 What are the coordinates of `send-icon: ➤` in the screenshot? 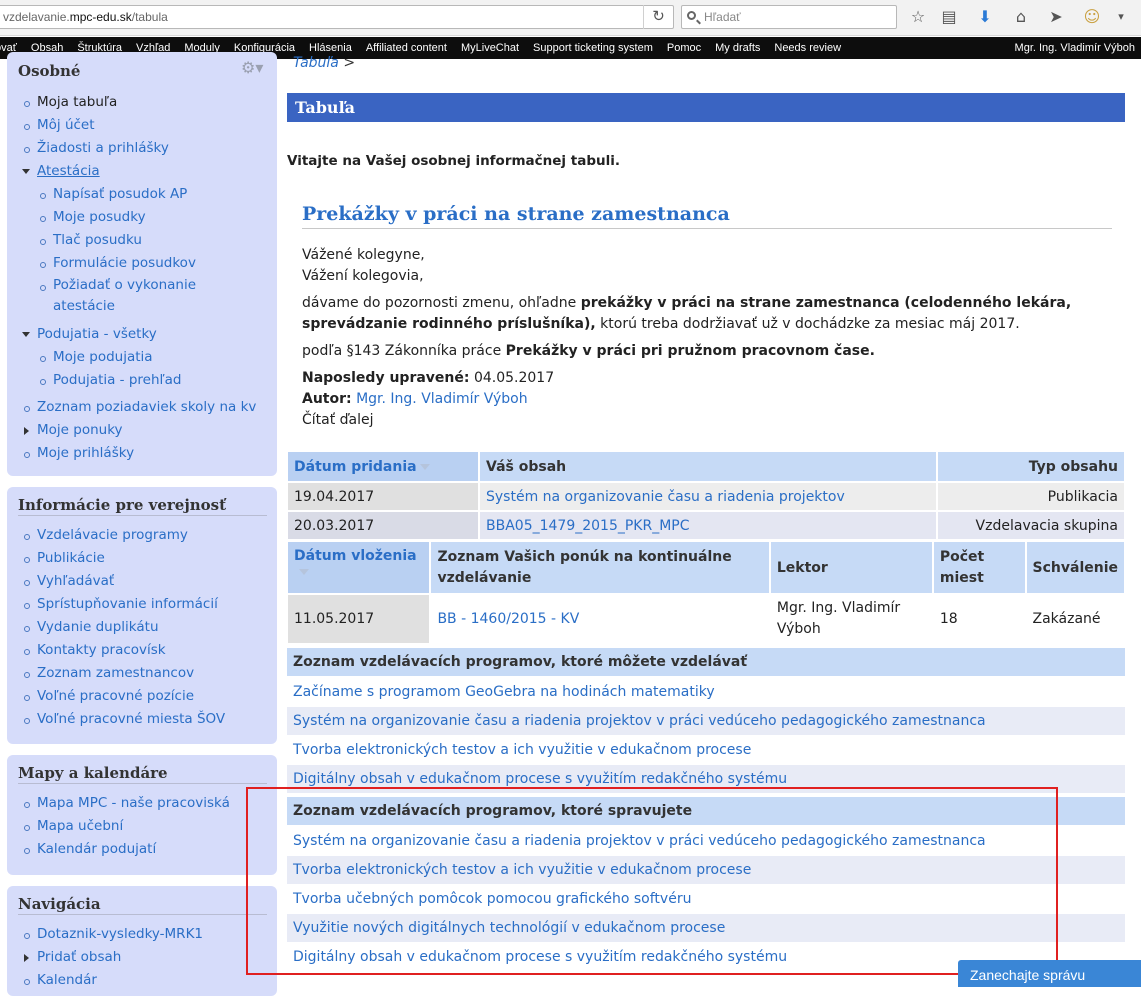 It's located at (1056, 17).